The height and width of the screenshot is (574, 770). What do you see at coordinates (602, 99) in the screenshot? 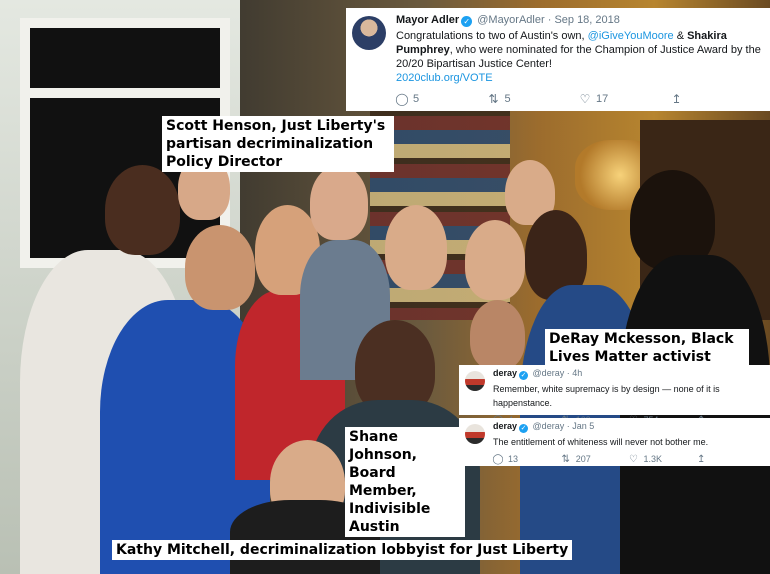
I see `like-count: 17` at bounding box center [602, 99].